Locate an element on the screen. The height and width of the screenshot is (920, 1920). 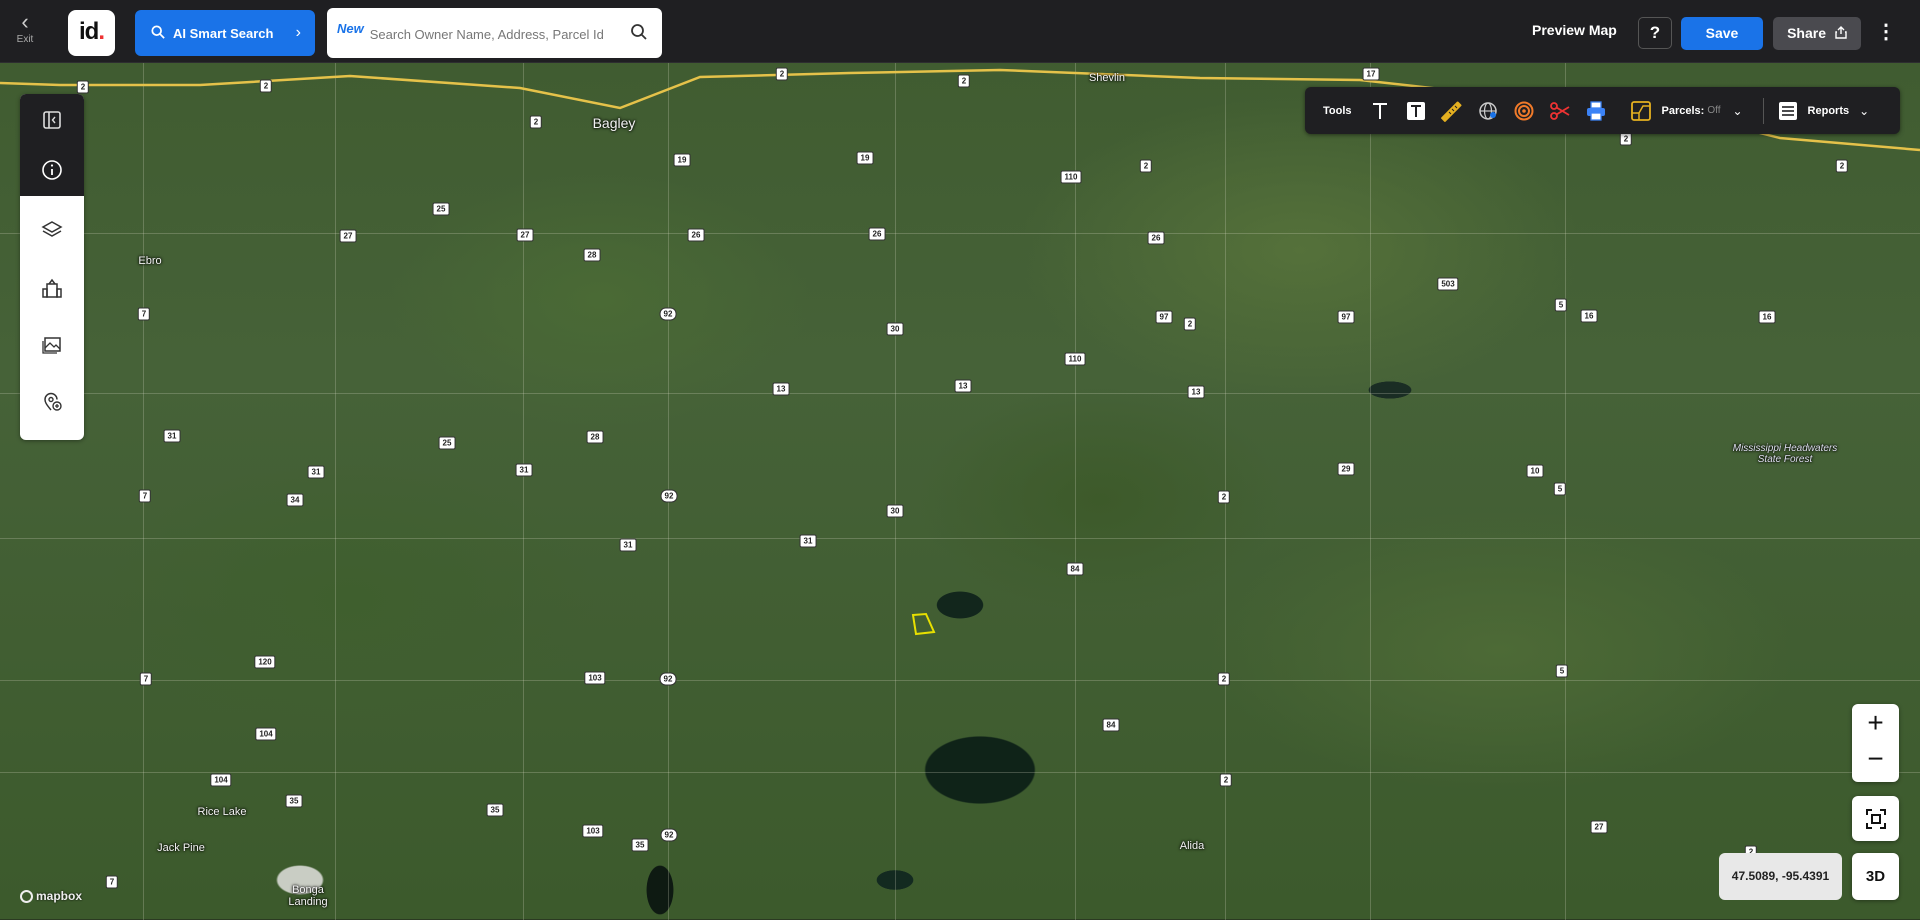
share-button: Share is located at coordinates (1817, 33).